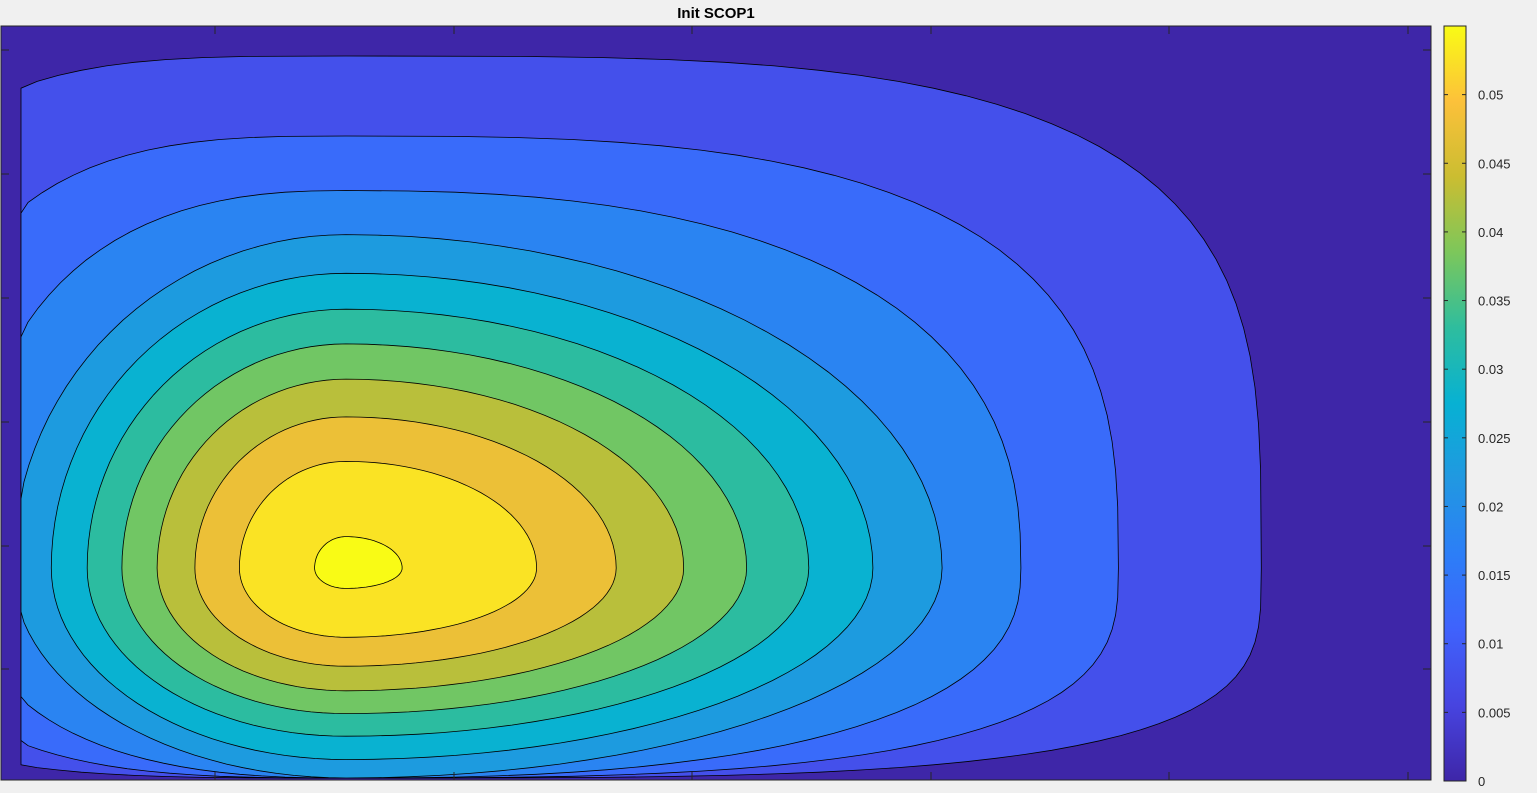 The image size is (1537, 793). I want to click on colorbar-tick-label-0: 0, so click(1481, 781).